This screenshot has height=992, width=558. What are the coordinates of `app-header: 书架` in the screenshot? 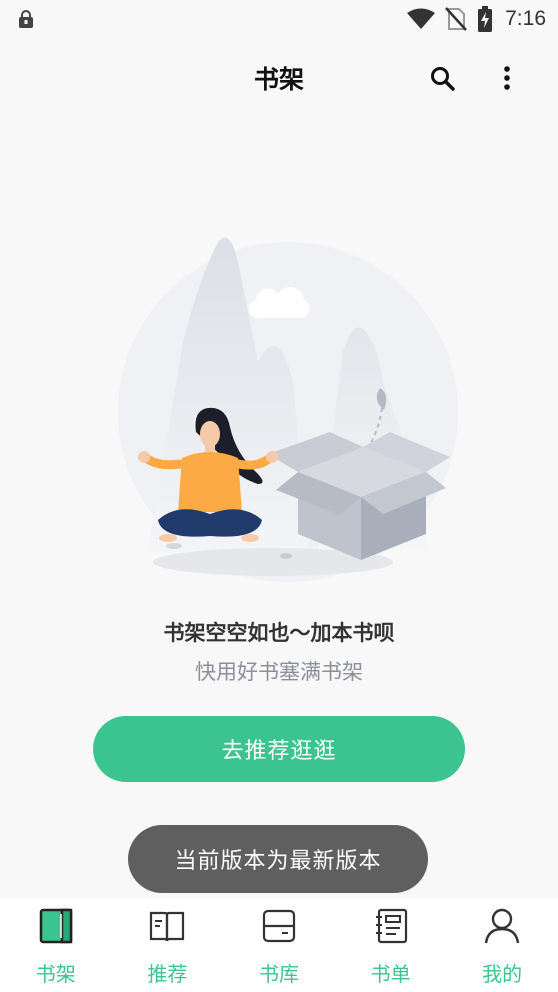 It's located at (279, 79).